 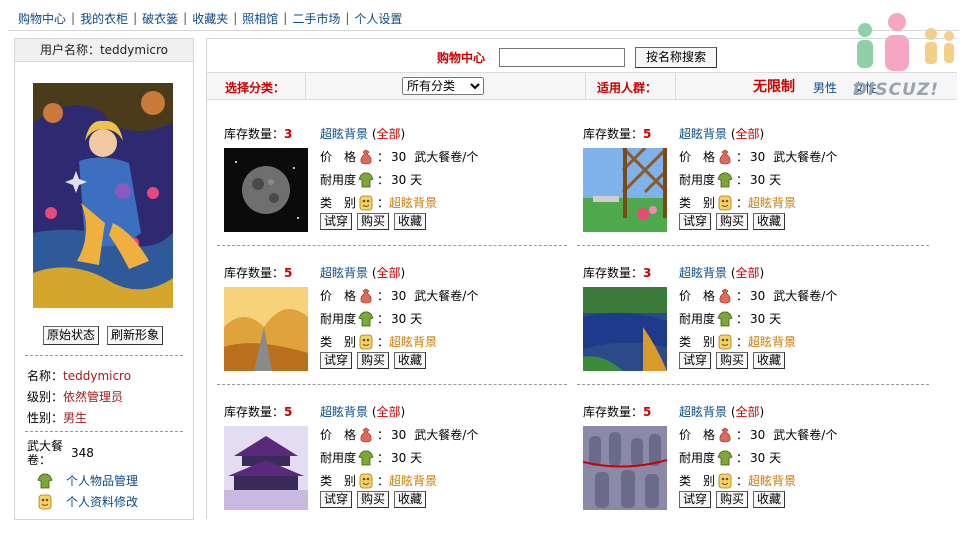 What do you see at coordinates (825, 87) in the screenshot?
I see `audience-male: 男性` at bounding box center [825, 87].